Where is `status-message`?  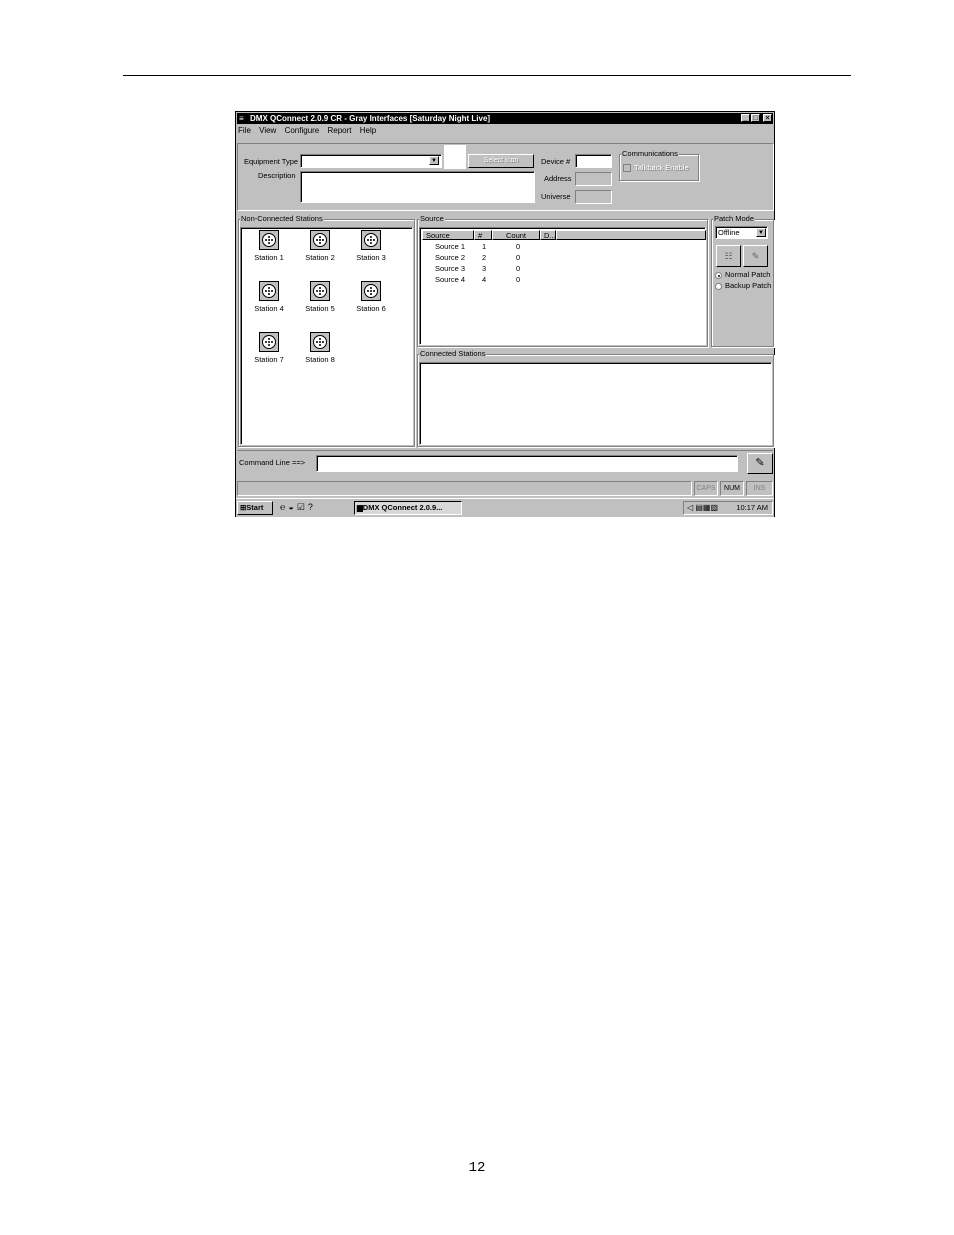
status-message is located at coordinates (464, 488).